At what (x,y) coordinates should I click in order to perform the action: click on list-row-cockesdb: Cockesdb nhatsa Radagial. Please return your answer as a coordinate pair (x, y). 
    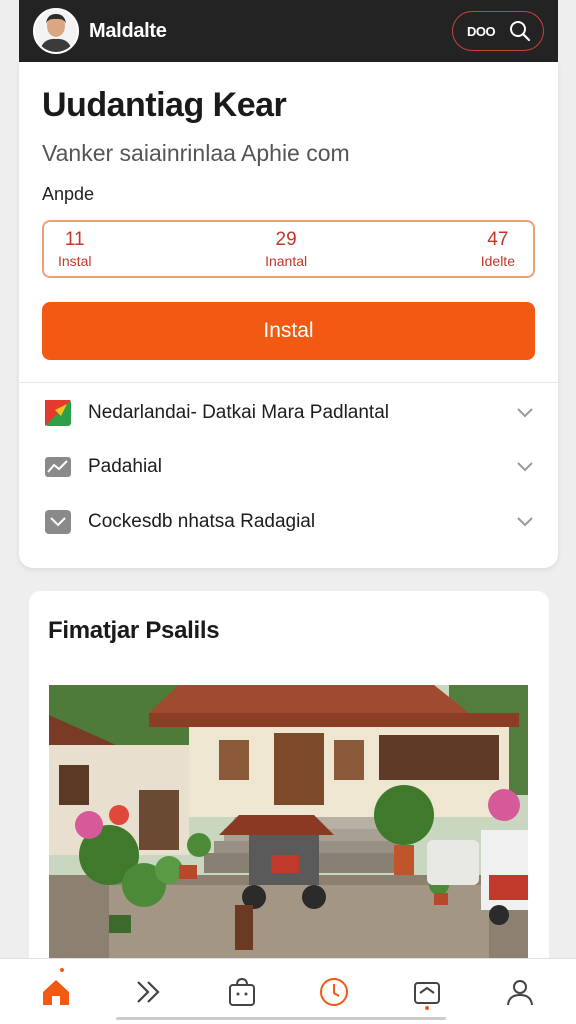
    Looking at the image, I should click on (289, 522).